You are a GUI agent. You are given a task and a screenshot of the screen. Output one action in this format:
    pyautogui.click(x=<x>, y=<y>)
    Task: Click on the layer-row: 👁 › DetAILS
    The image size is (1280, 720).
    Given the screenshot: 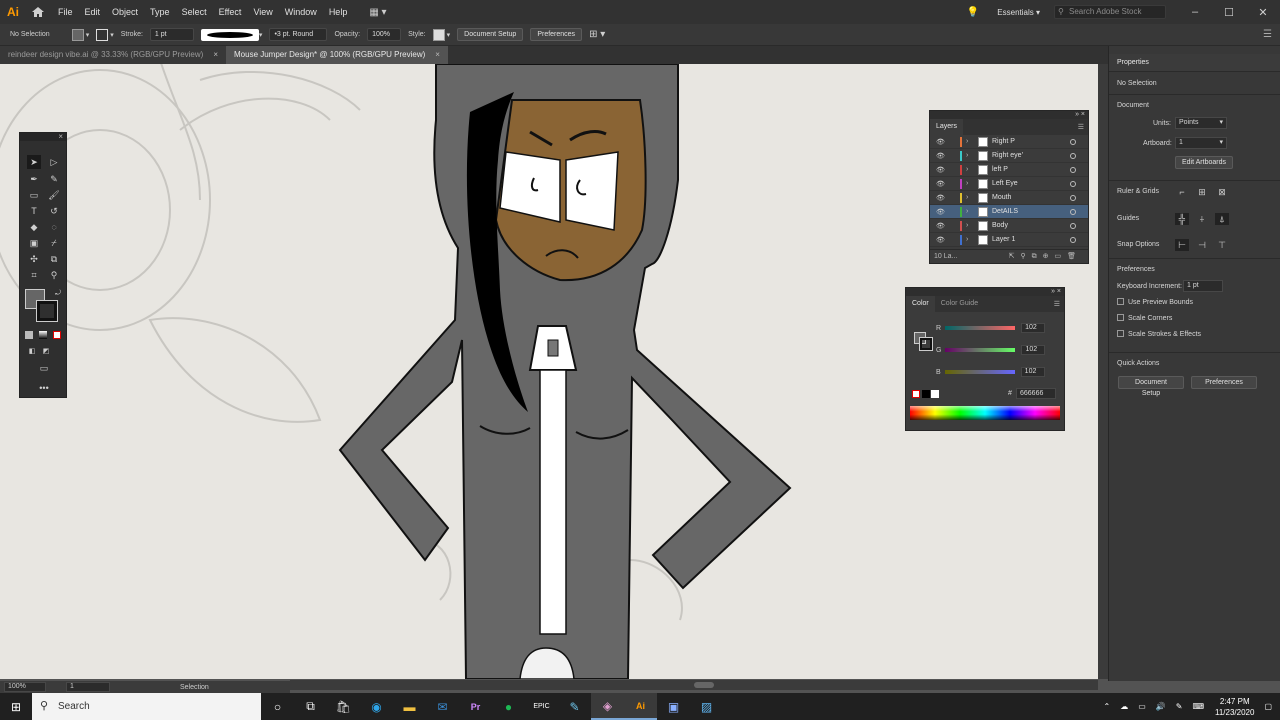 What is the action you would take?
    pyautogui.click(x=1009, y=212)
    